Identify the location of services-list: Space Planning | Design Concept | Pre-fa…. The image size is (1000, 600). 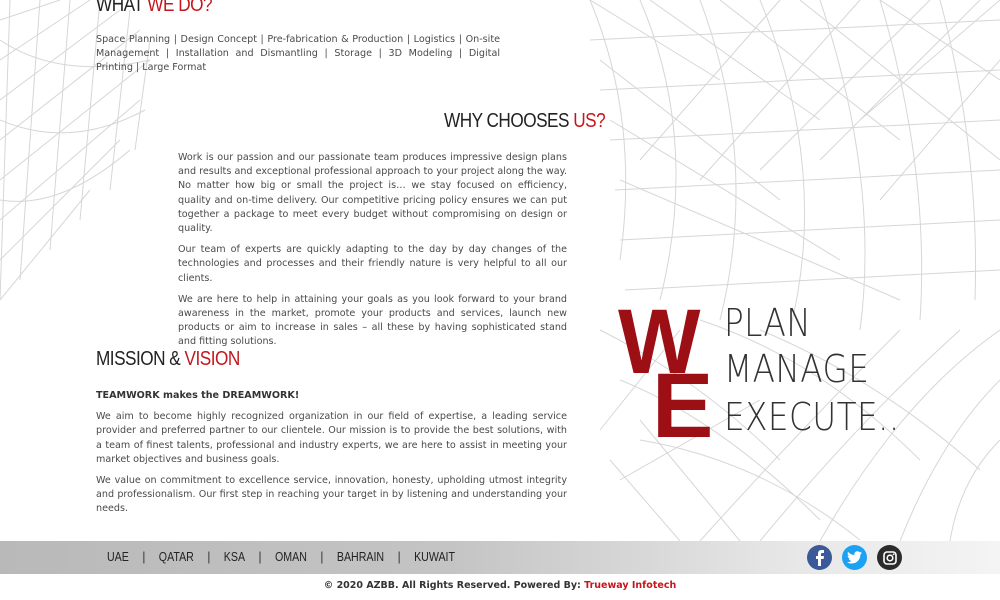
(298, 58).